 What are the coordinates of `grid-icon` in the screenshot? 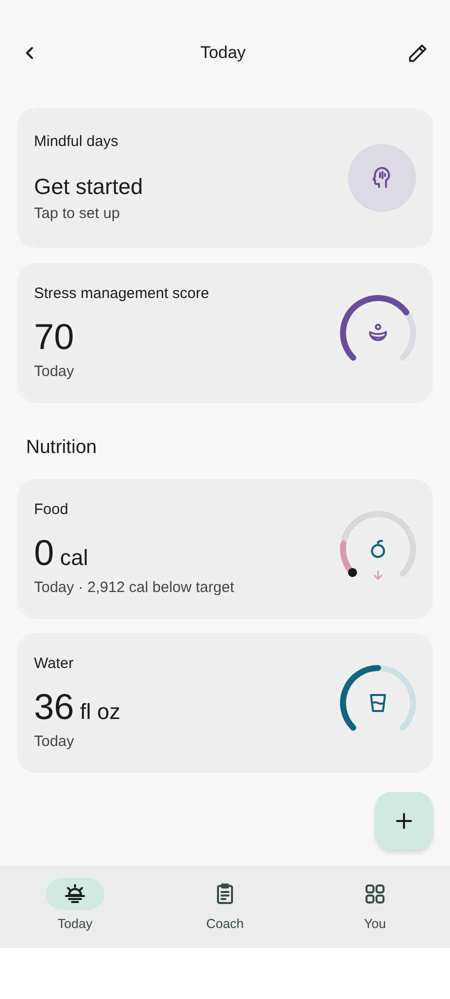 It's located at (375, 894).